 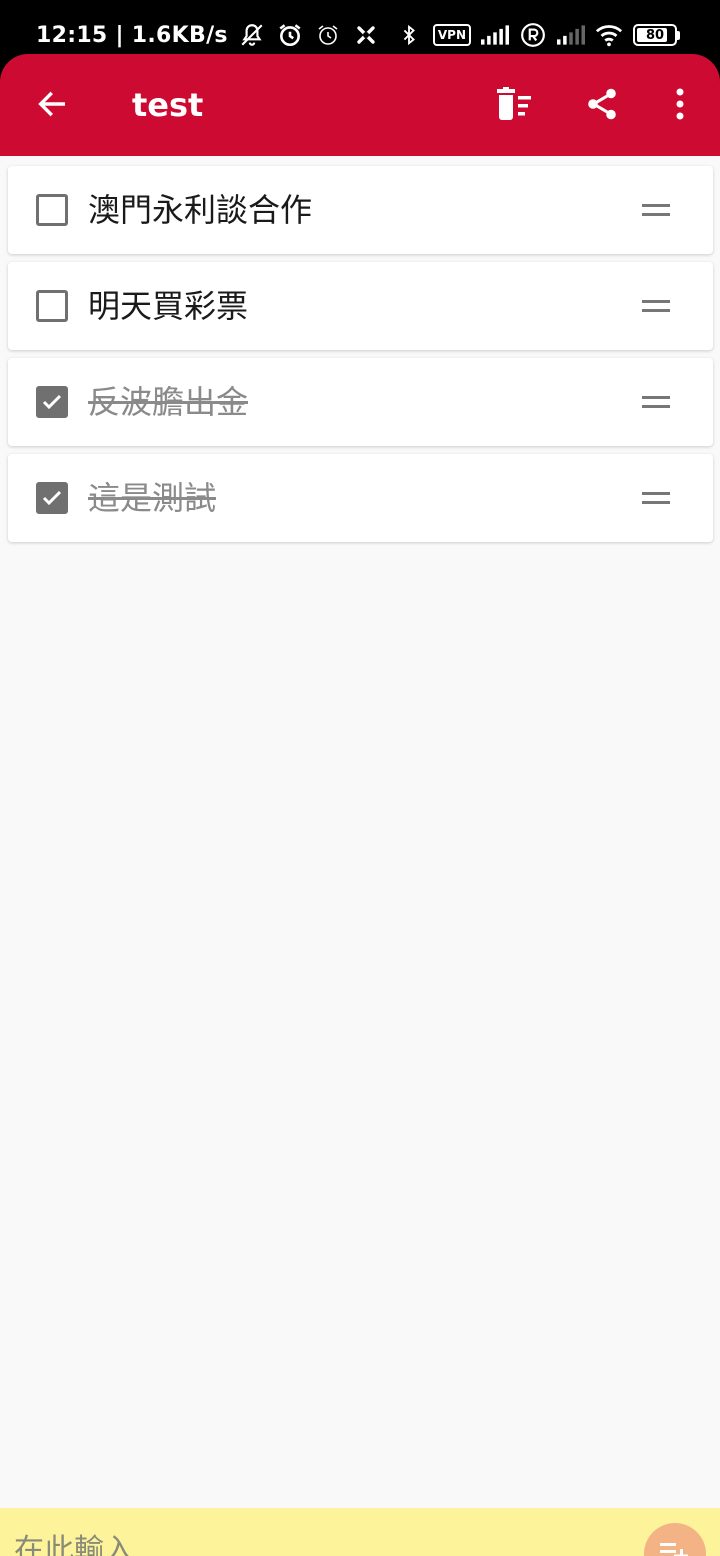 What do you see at coordinates (290, 35) in the screenshot?
I see `alarm-icon` at bounding box center [290, 35].